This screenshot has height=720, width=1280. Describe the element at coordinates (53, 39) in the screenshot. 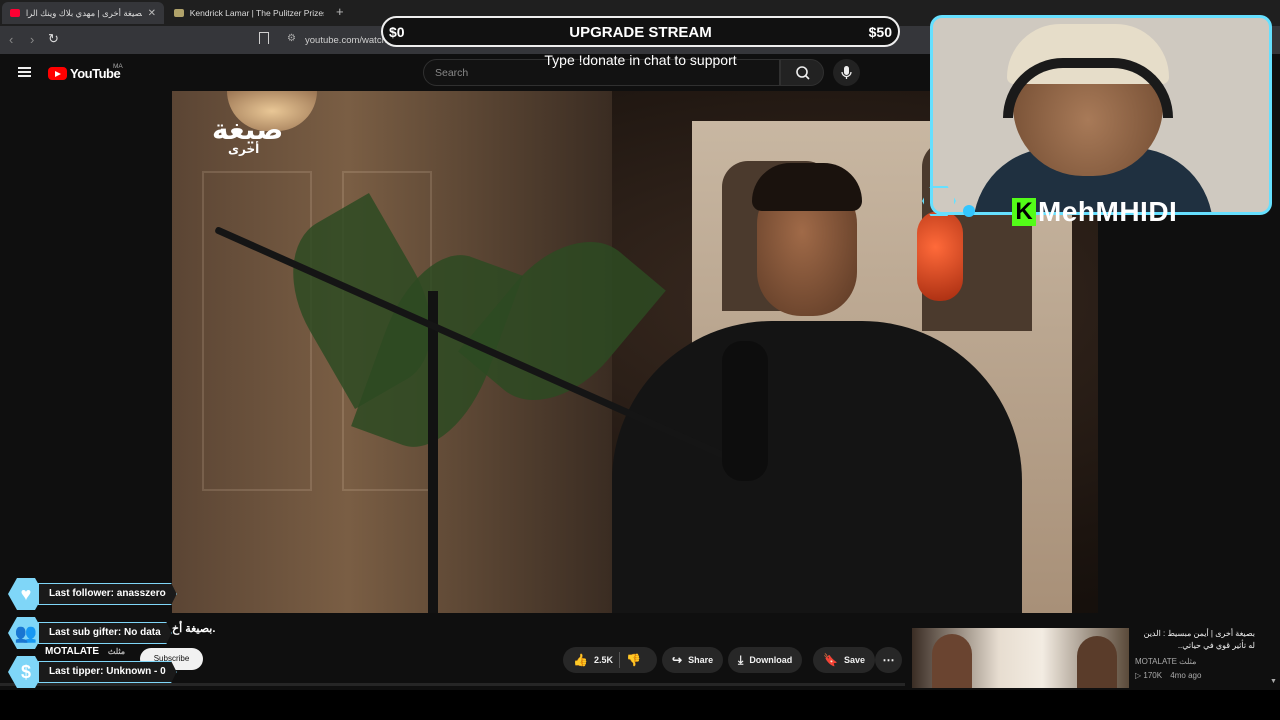

I see `reload-icon: ↻` at that location.